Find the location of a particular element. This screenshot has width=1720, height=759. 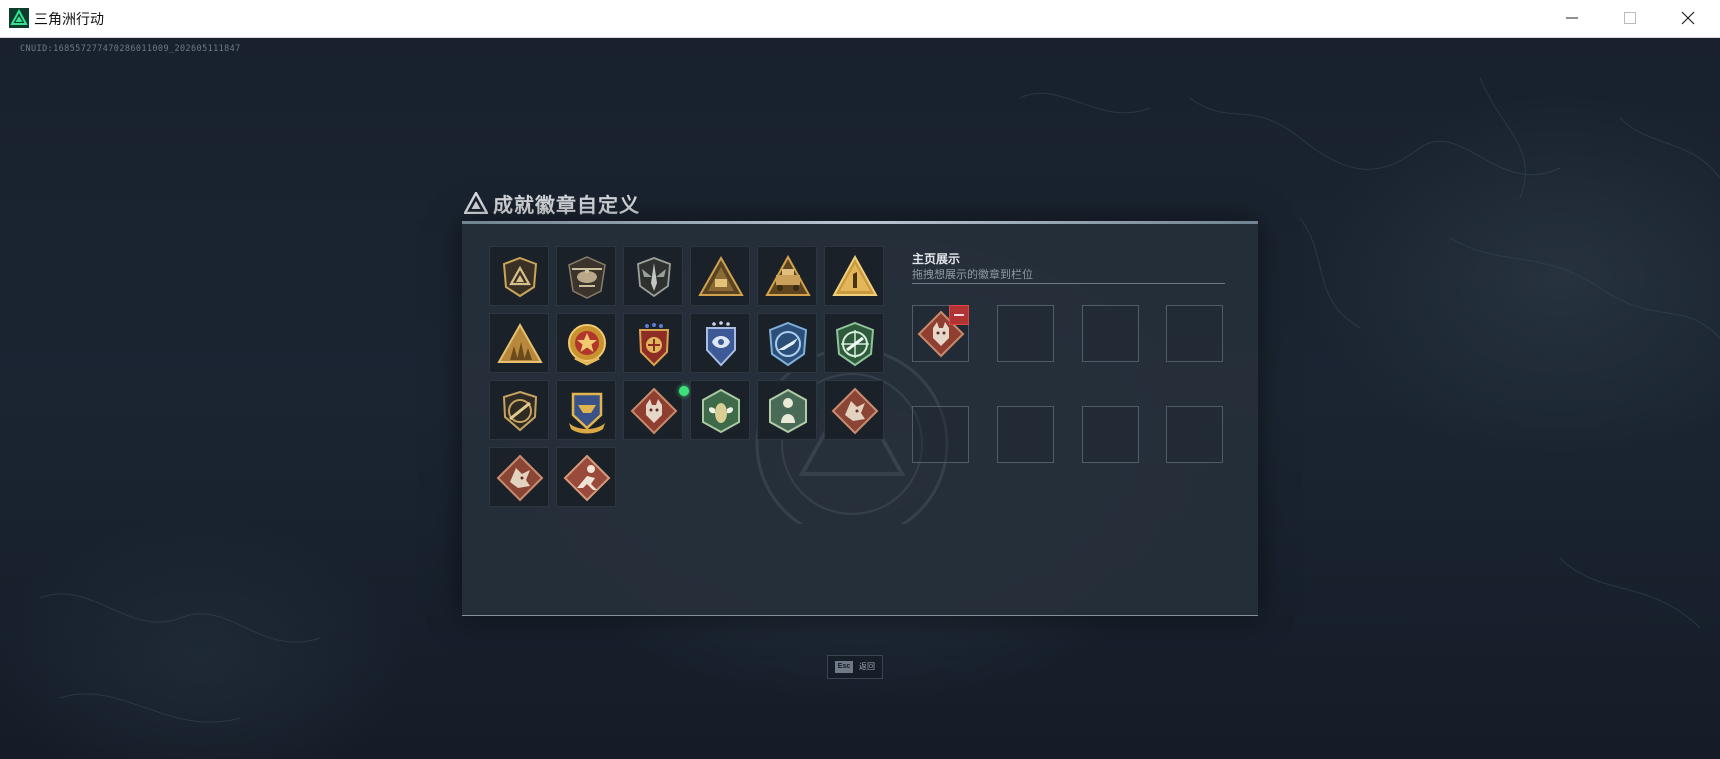

maximize-button is located at coordinates (1631, 18).